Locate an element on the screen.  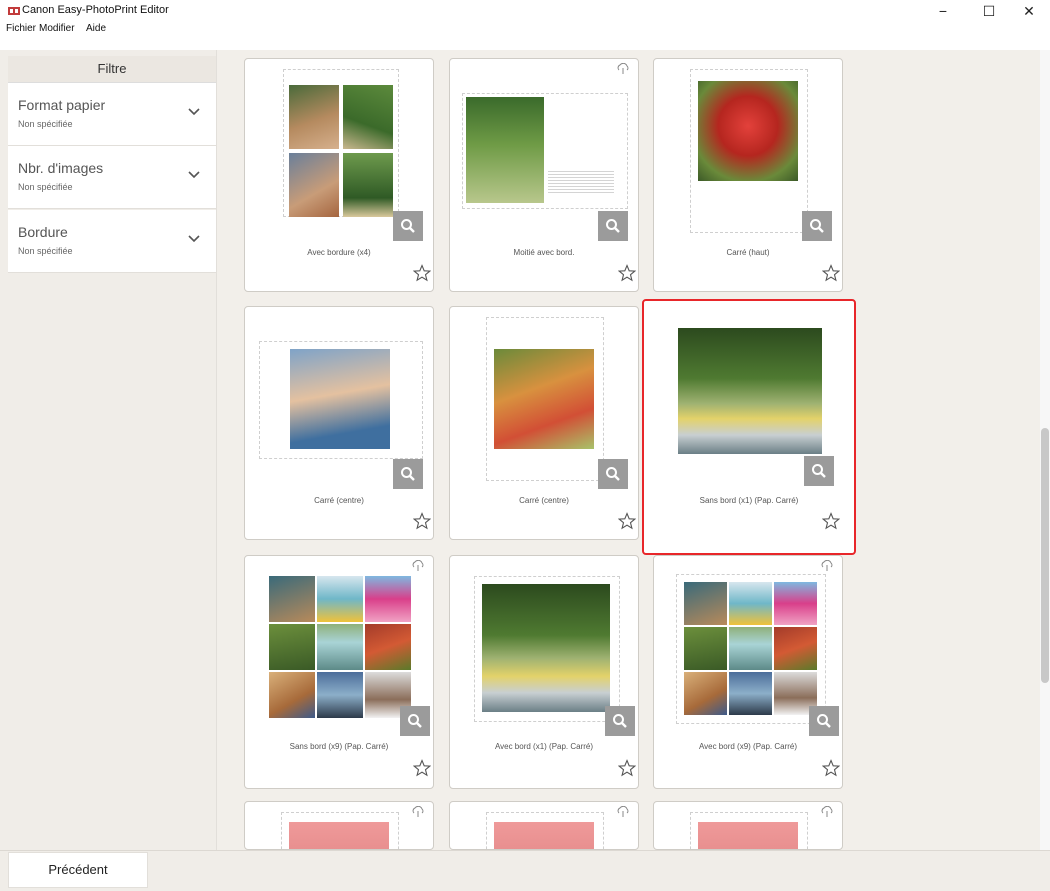
template-label: Carré (haut) is located at coordinates (748, 252).